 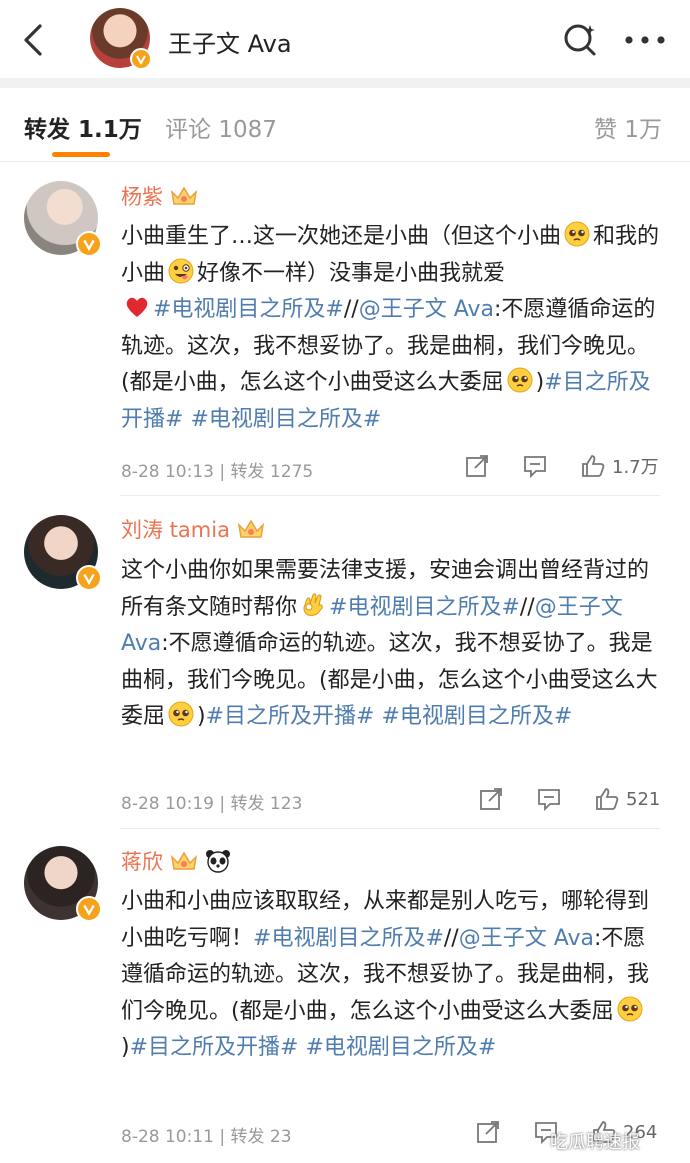 I want to click on tab-likes-count: 1万, so click(x=643, y=130).